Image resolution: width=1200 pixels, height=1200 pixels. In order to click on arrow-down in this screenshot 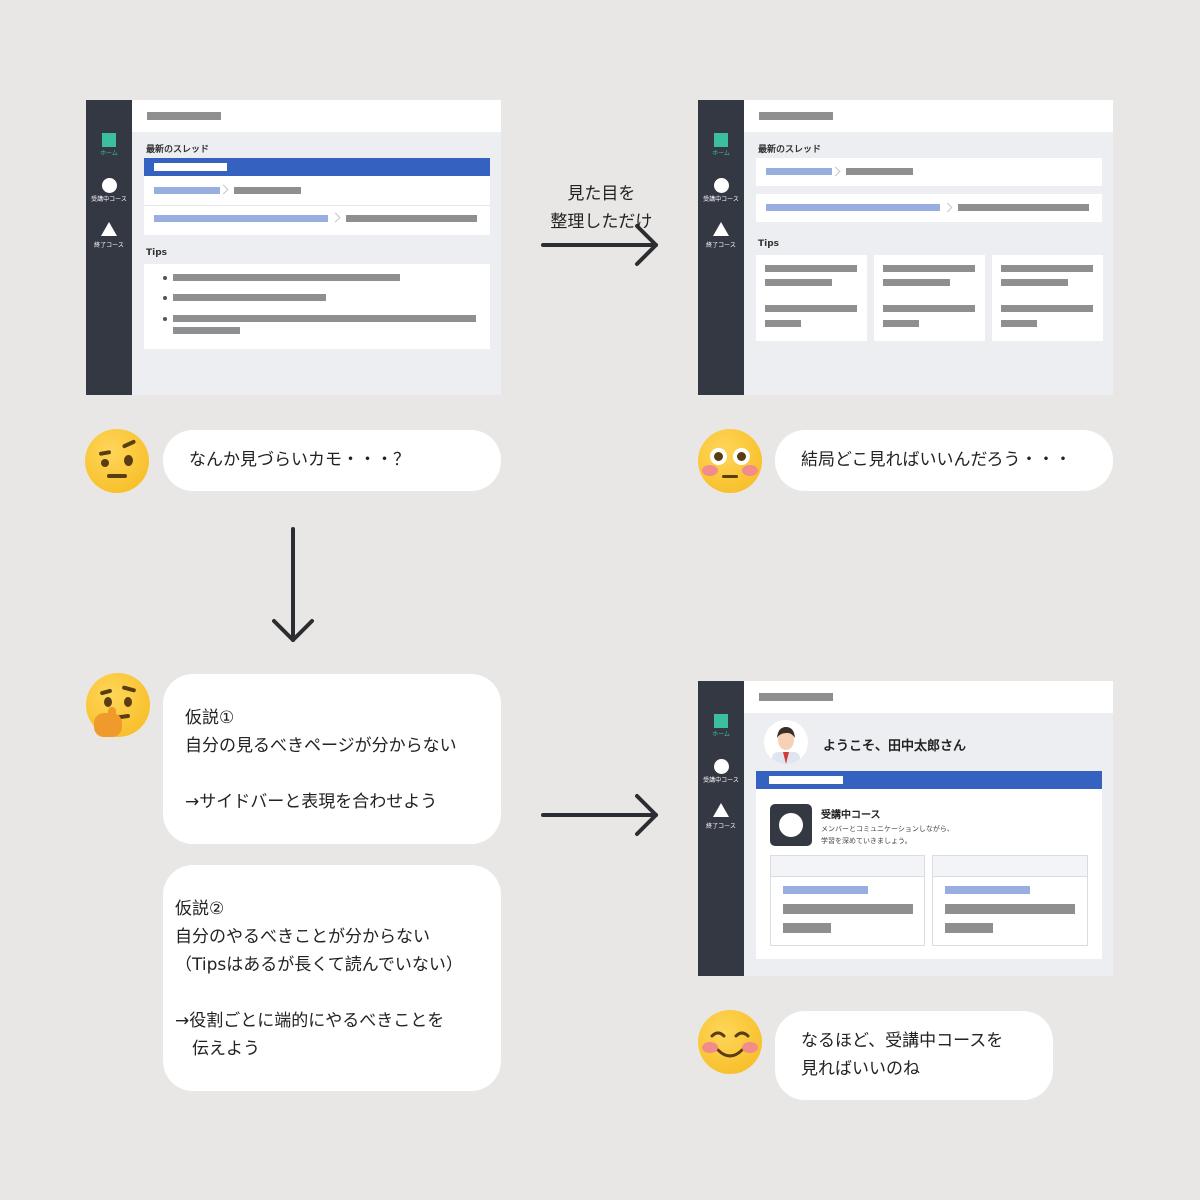, I will do `click(293, 584)`.